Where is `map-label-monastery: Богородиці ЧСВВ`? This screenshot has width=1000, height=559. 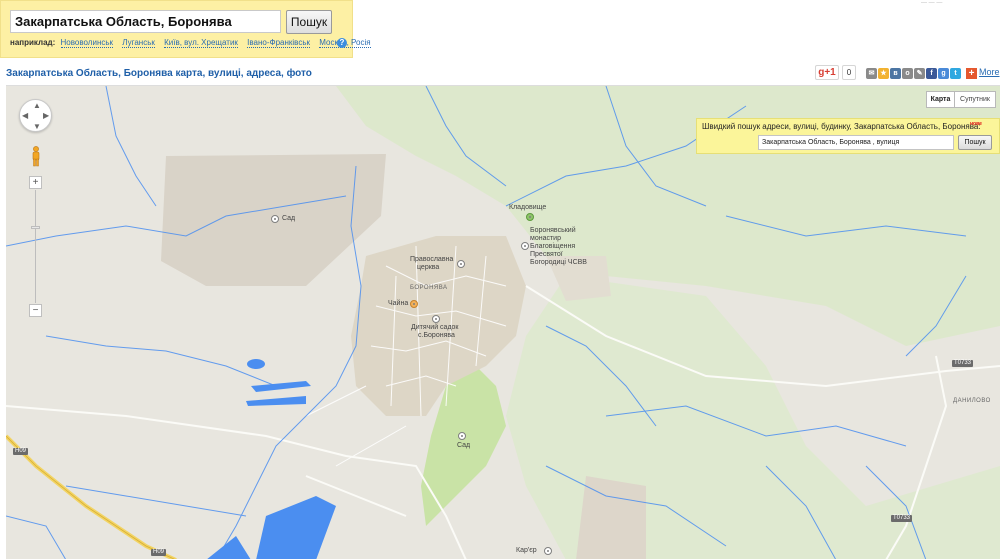 map-label-monastery: Богородиці ЧСВВ is located at coordinates (558, 262).